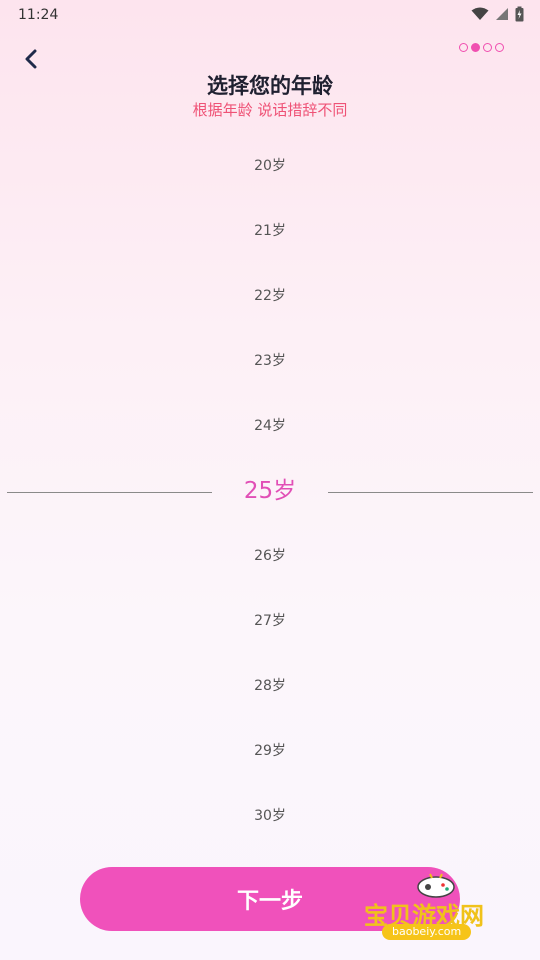  Describe the element at coordinates (502, 14) in the screenshot. I see `cellular-signal-icon` at that location.